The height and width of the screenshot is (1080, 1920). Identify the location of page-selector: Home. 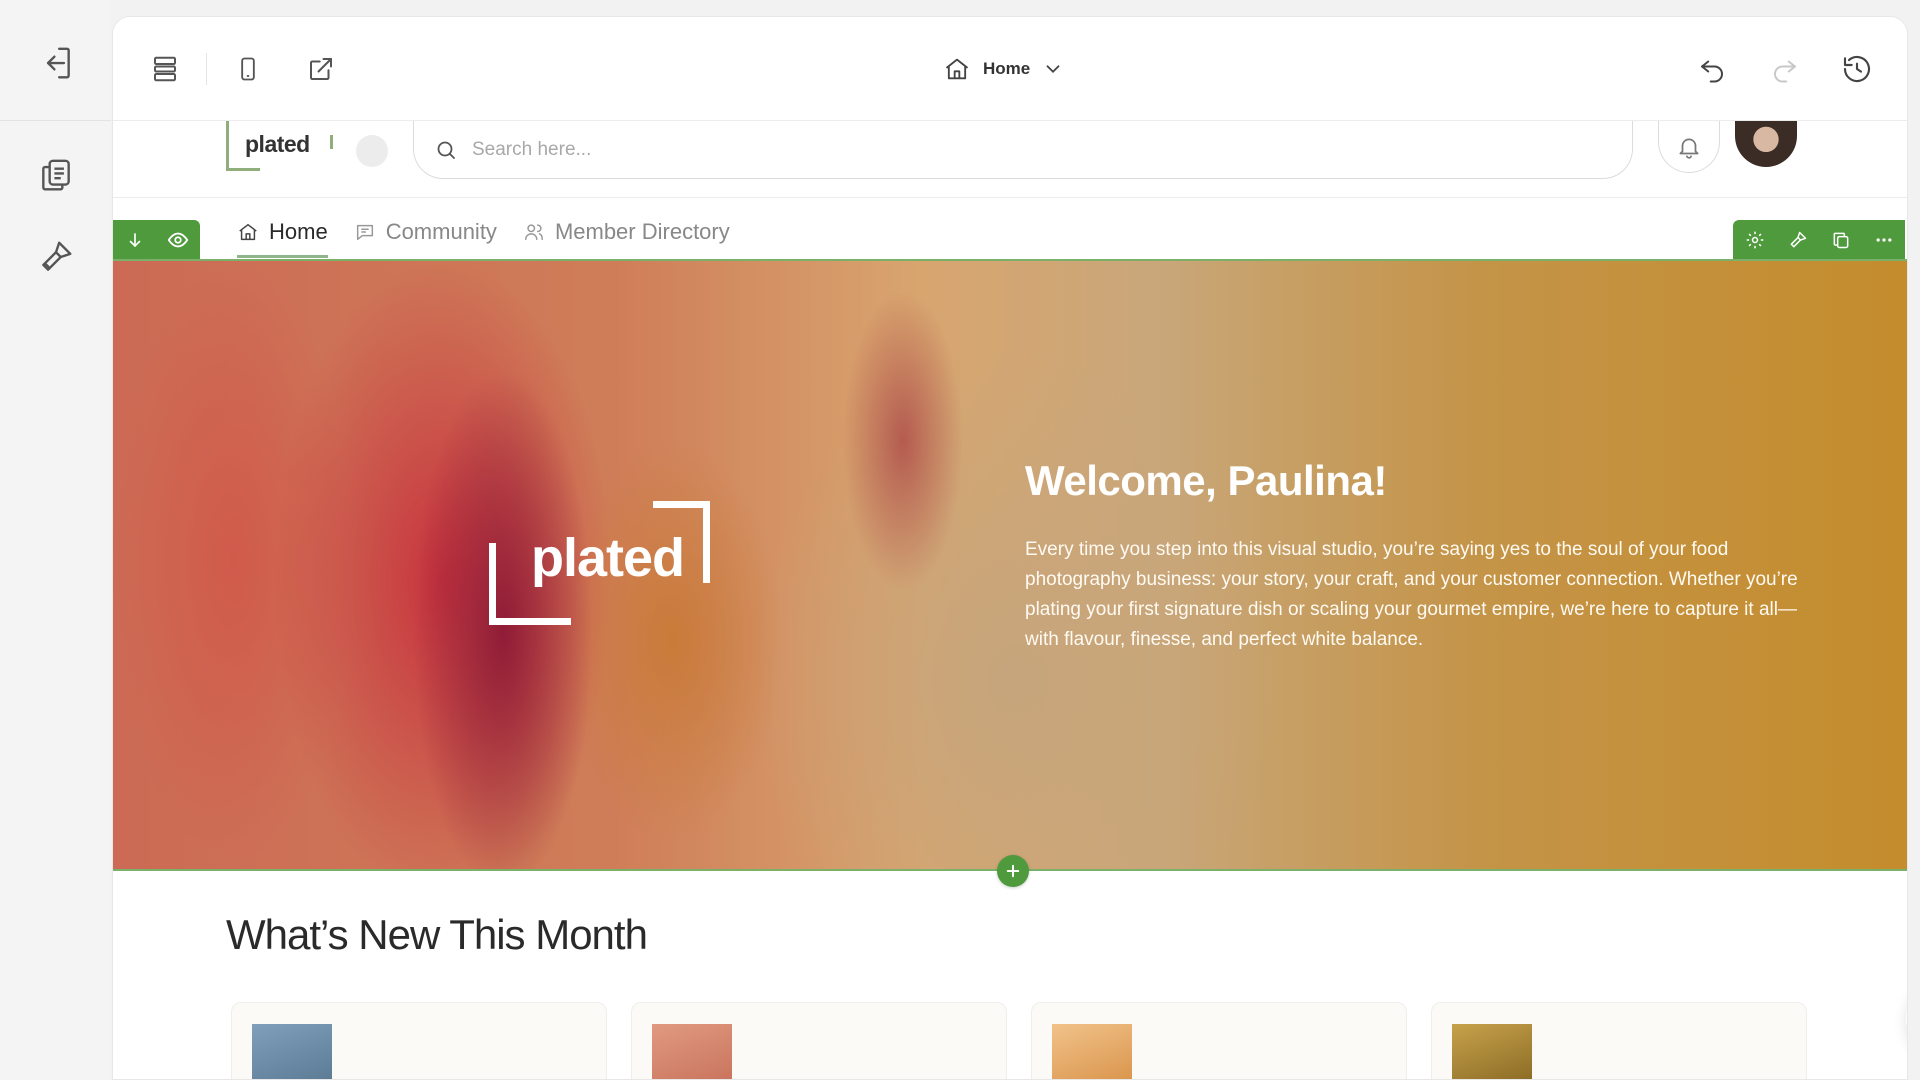
(1003, 69).